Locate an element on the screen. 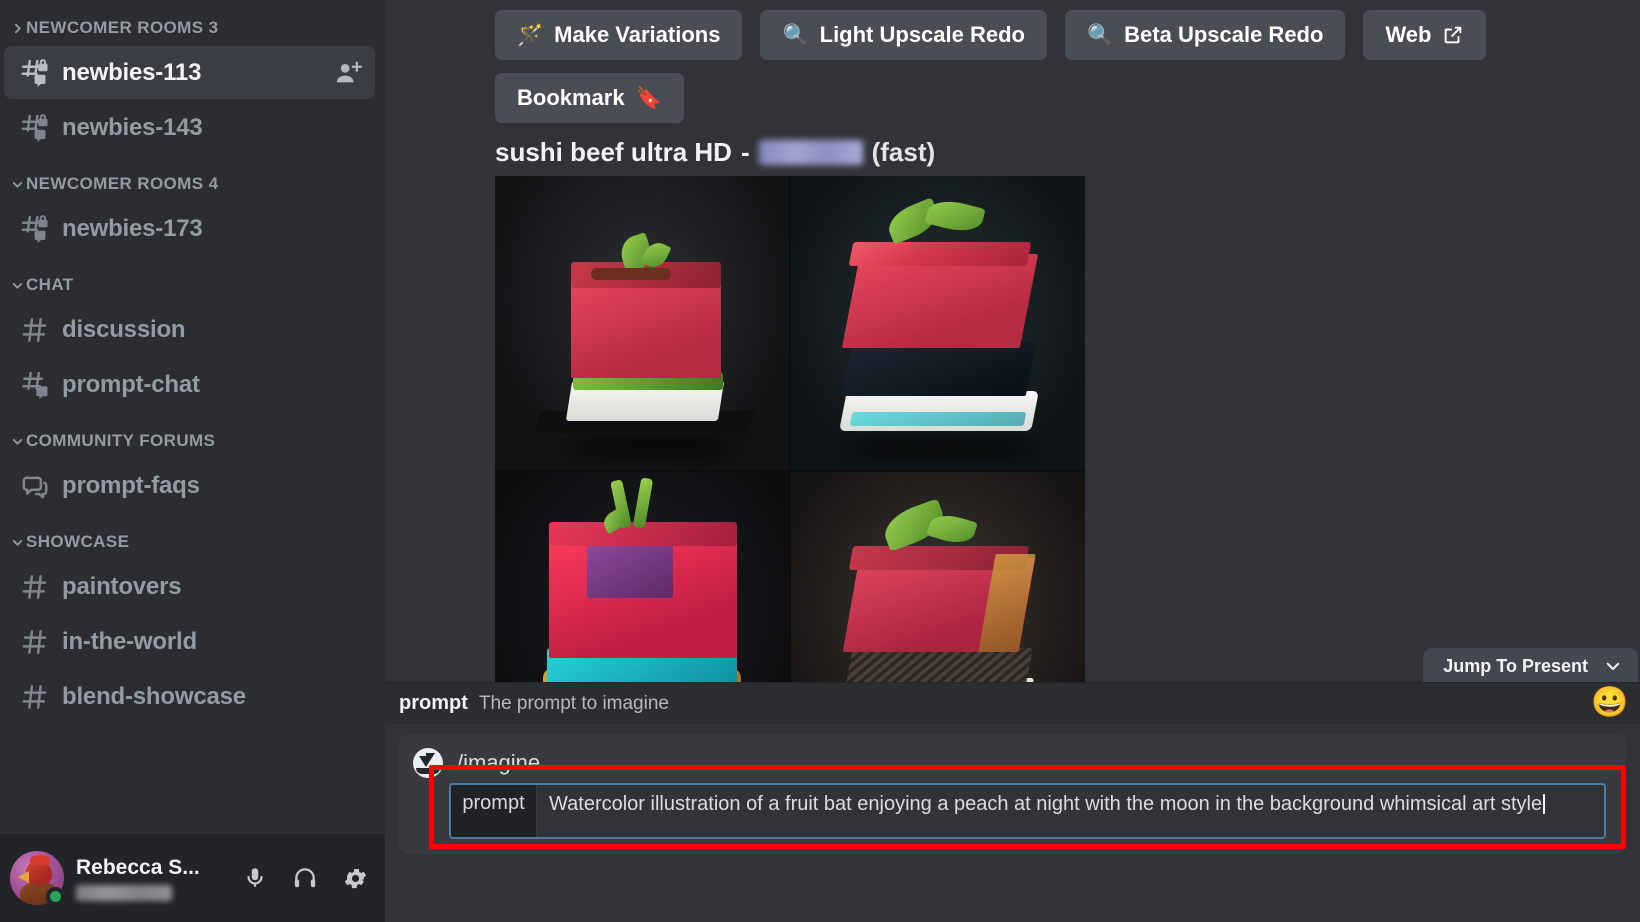  beta-upscale-redo-button: 🔍 Beta Upscale Redo is located at coordinates (1205, 35).